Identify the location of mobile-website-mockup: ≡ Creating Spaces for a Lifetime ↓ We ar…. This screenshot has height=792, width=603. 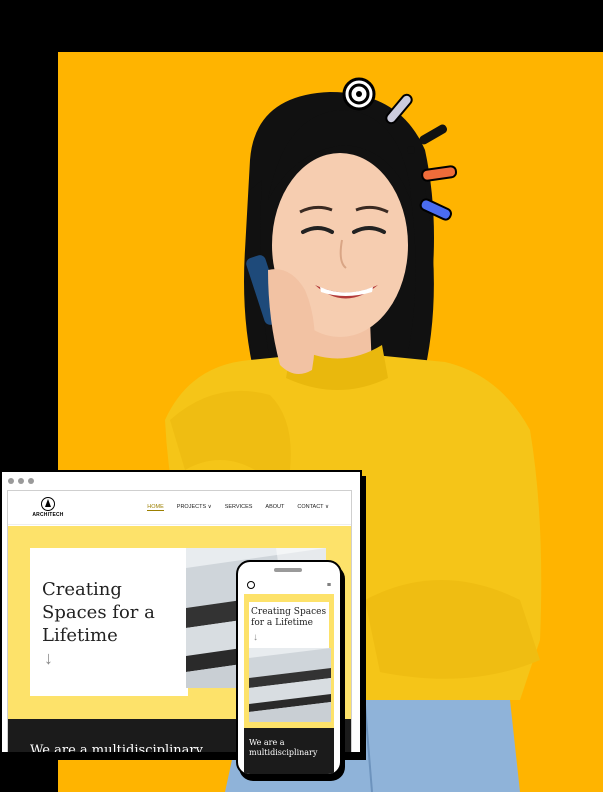
(289, 668).